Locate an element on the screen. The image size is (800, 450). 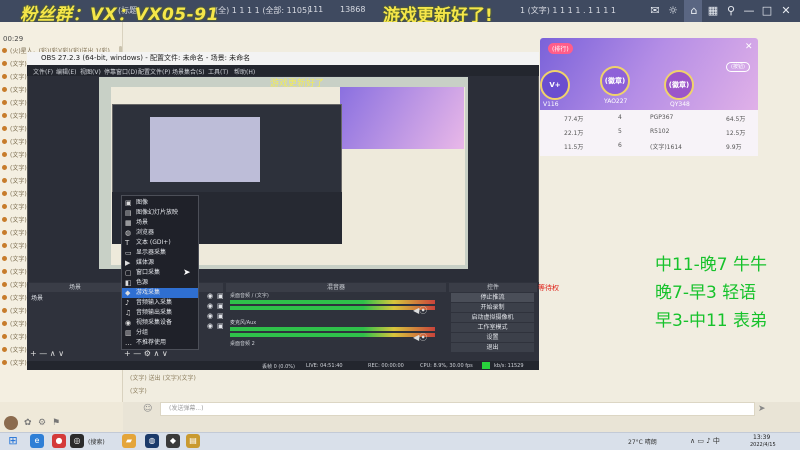
grid-icon: ▦ is located at coordinates (713, 11).